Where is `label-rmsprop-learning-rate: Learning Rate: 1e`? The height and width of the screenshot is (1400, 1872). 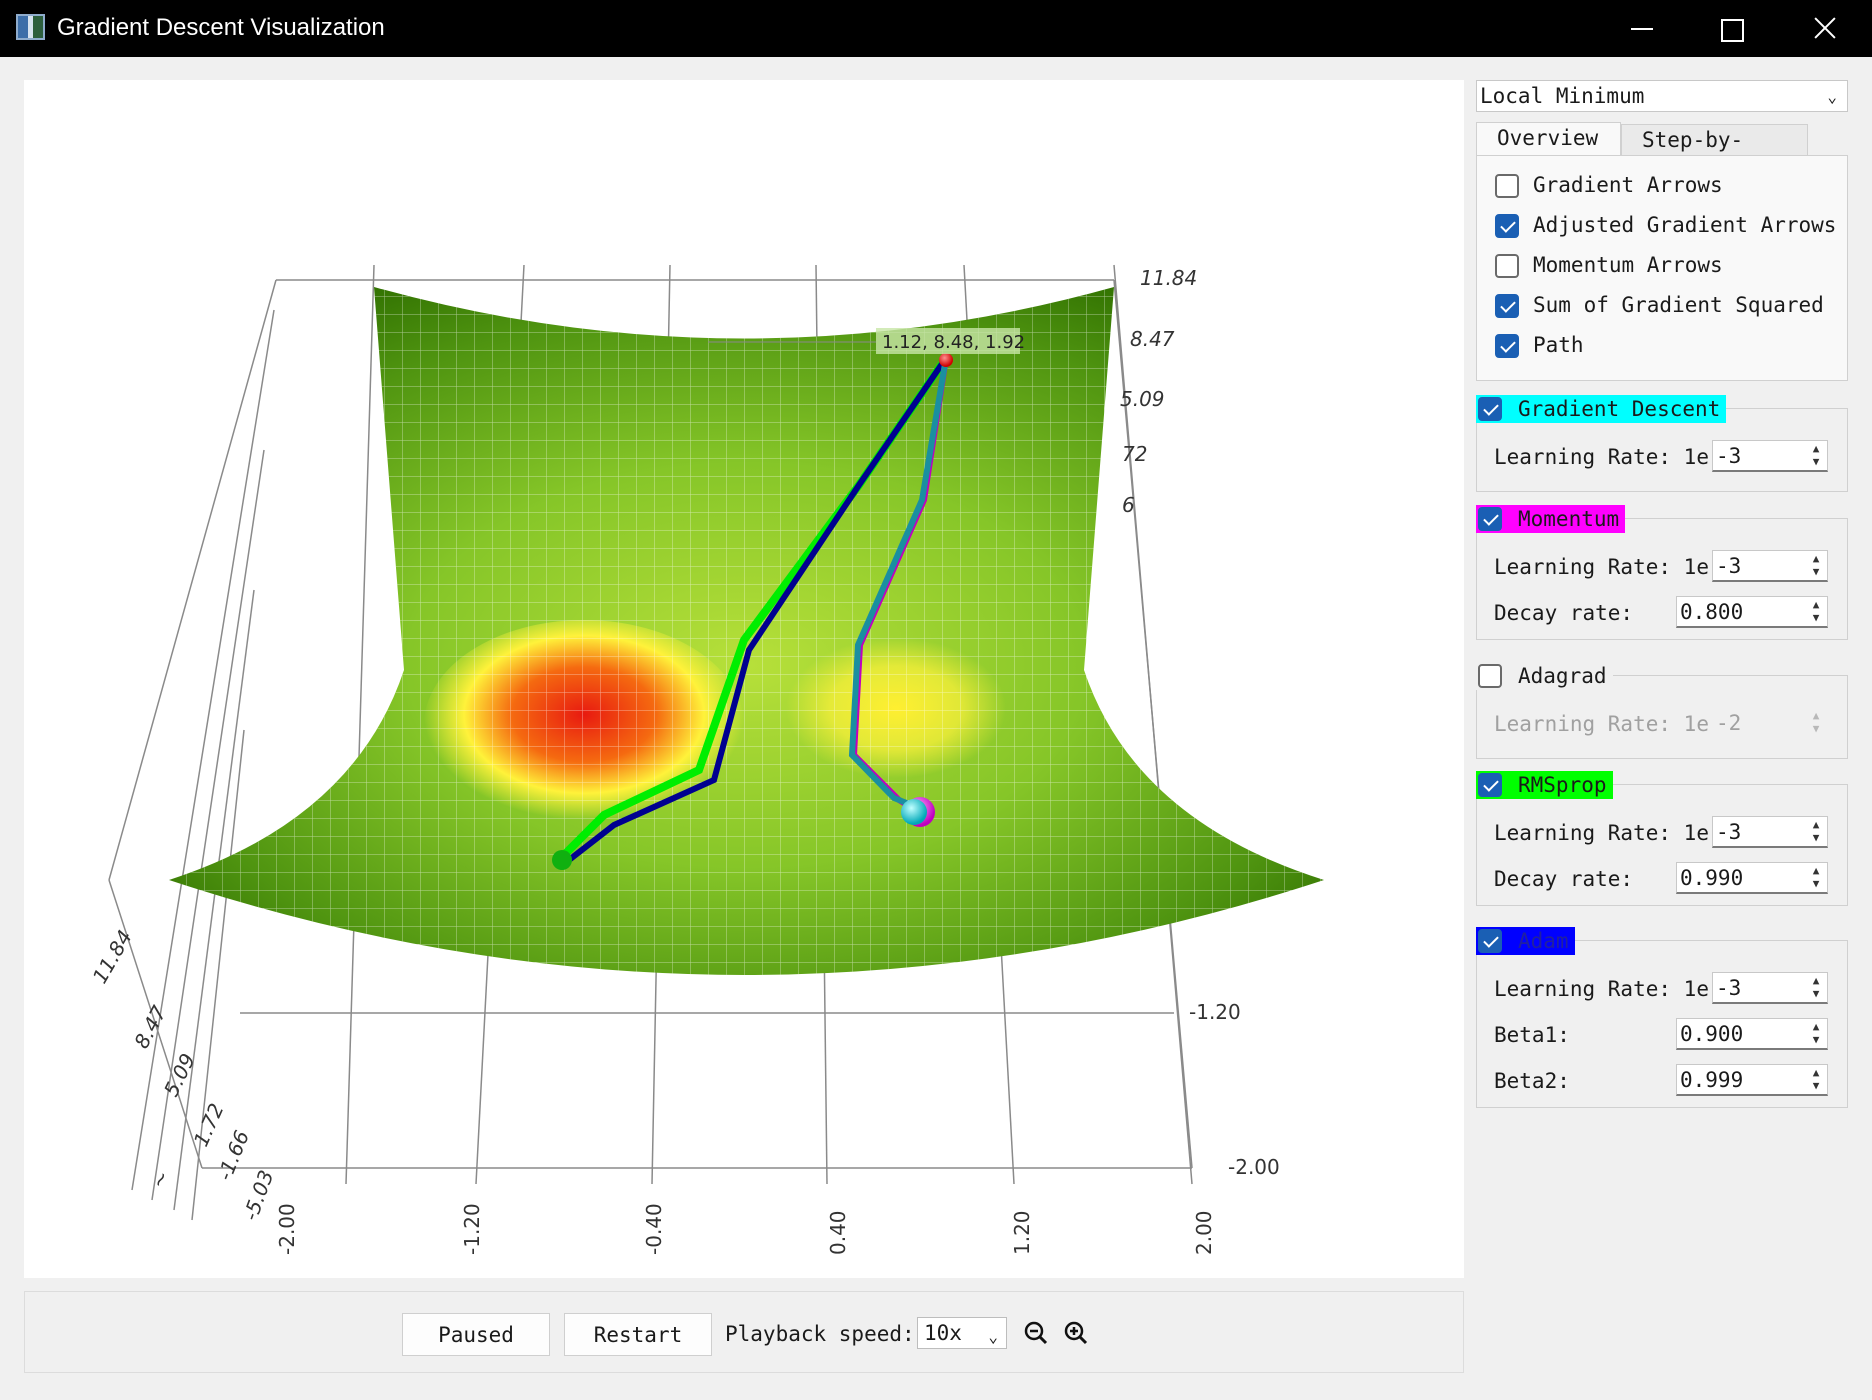 label-rmsprop-learning-rate: Learning Rate: 1e is located at coordinates (1601, 833).